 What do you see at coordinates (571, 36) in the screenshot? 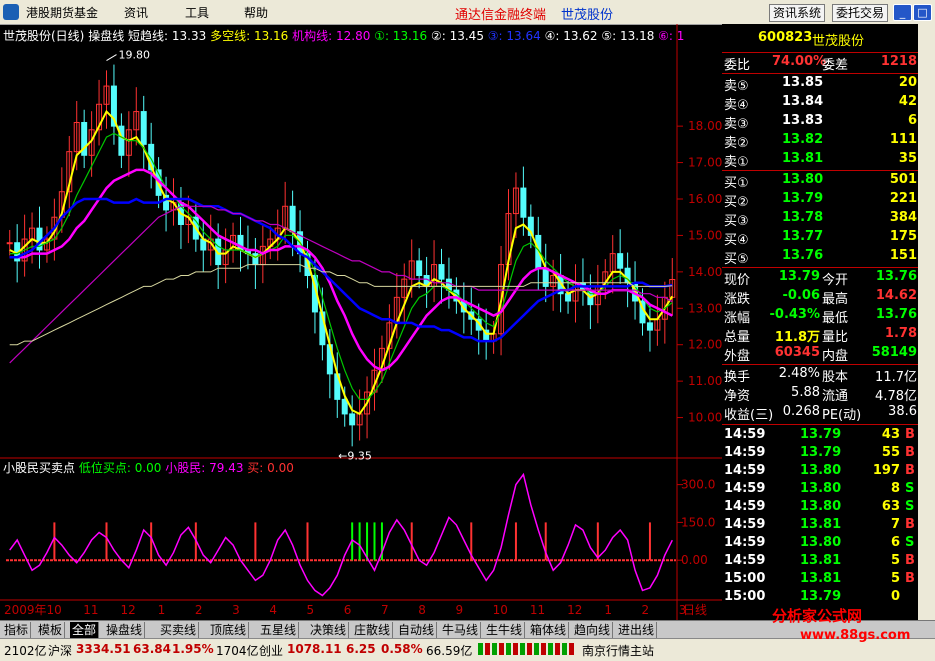
I see `ma4-label: ④: 13.62` at bounding box center [571, 36].